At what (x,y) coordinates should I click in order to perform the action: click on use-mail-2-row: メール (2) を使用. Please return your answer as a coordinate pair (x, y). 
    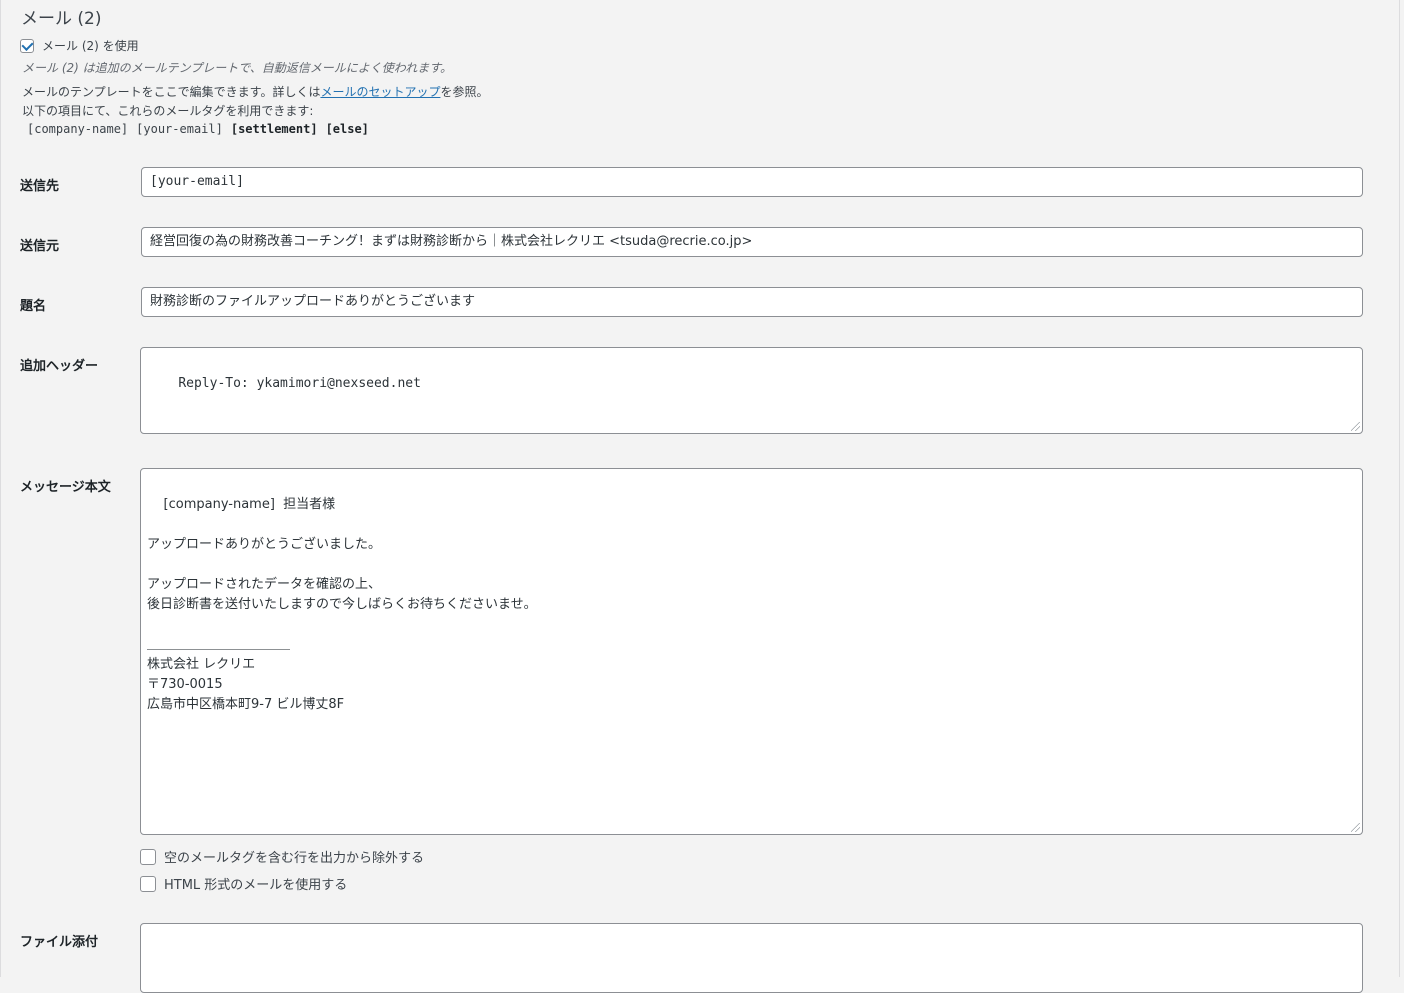
    Looking at the image, I should click on (79, 45).